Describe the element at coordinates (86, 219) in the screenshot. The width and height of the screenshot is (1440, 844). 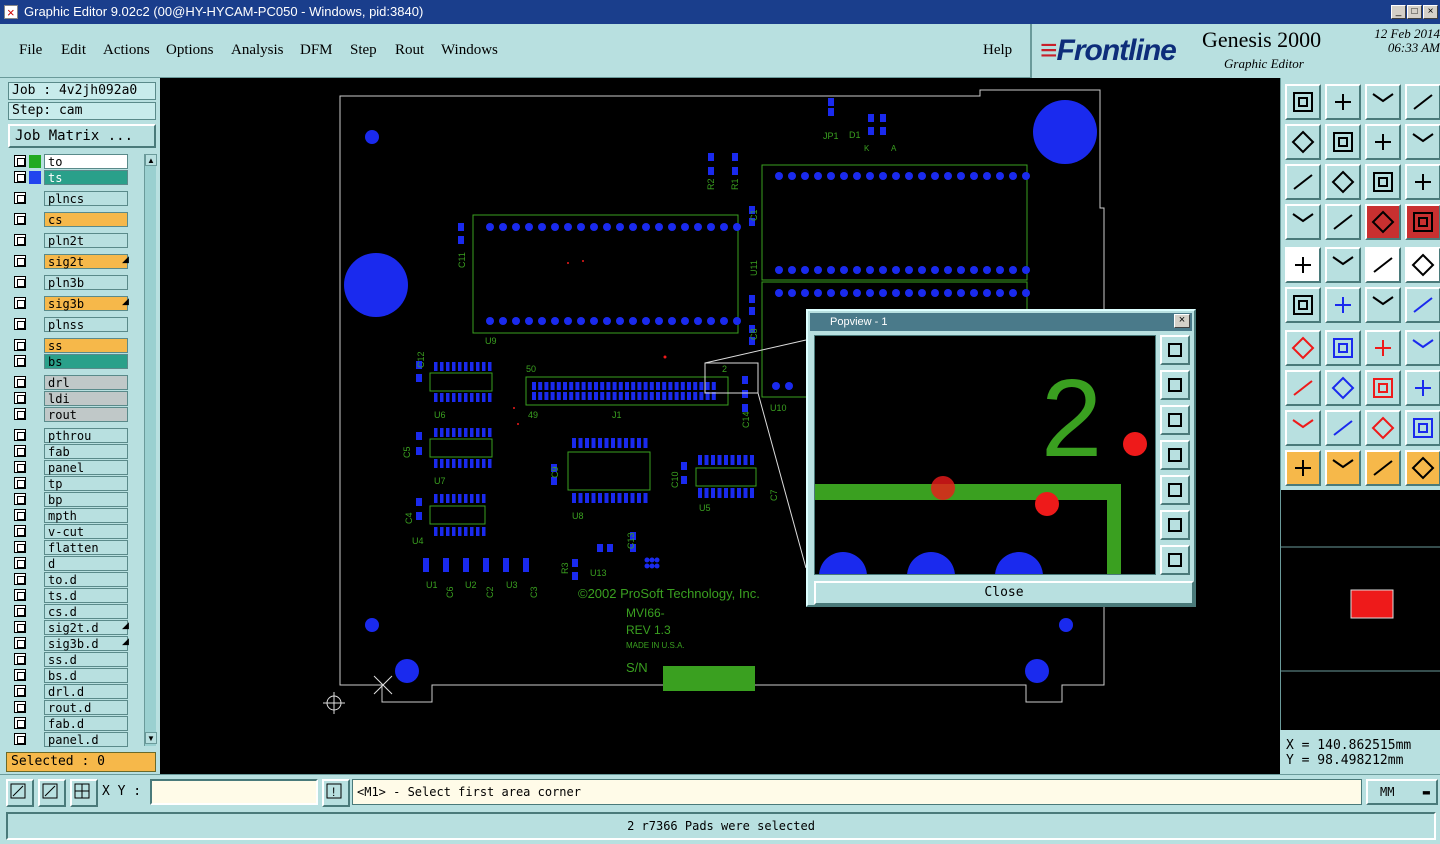
I see `layer-name: cs` at that location.